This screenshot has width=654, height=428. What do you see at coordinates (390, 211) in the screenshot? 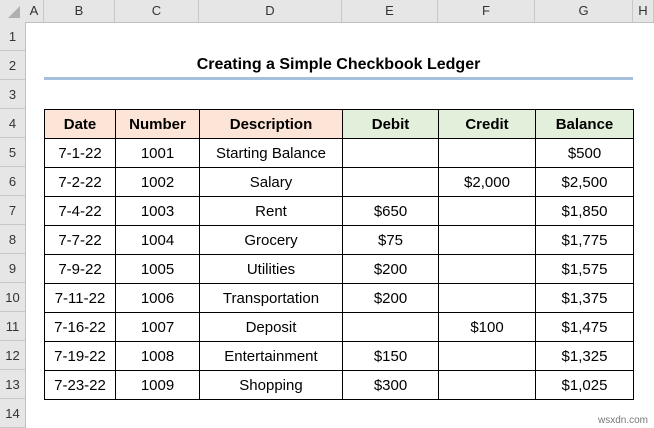
I see `cell-debit: $650` at bounding box center [390, 211].